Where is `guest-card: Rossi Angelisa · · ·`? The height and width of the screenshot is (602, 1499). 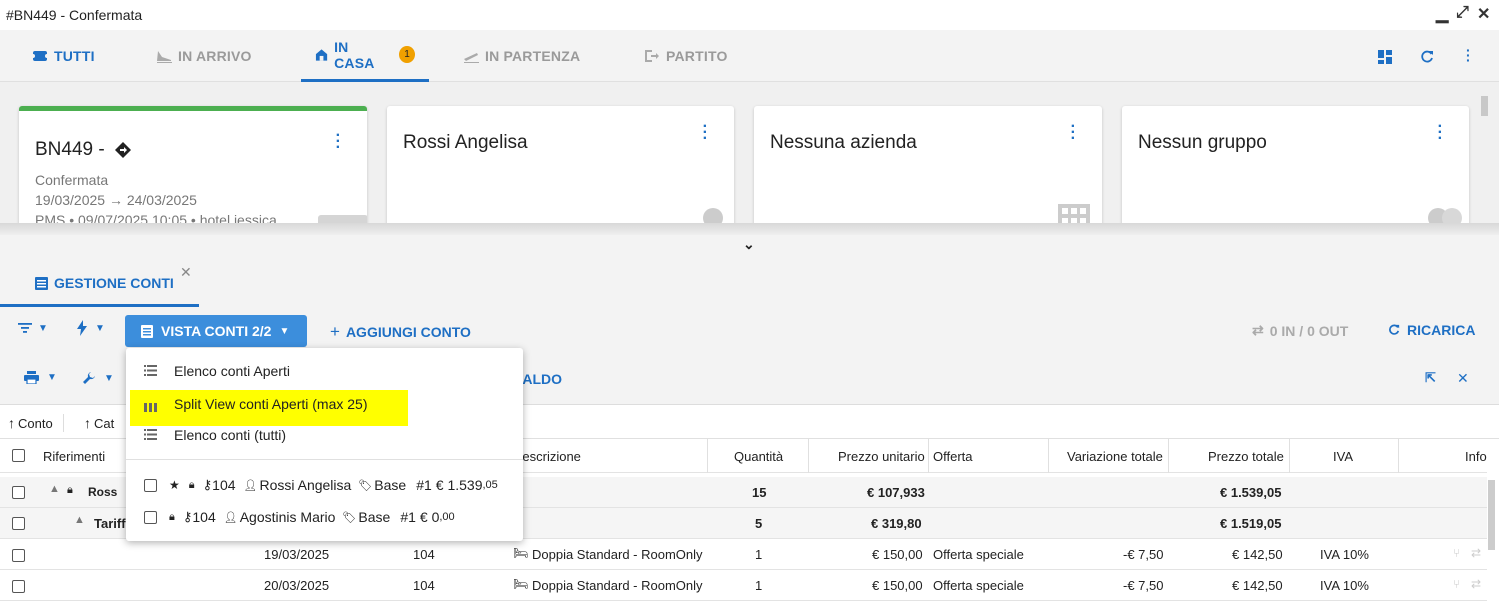 guest-card: Rossi Angelisa · · · is located at coordinates (560, 168).